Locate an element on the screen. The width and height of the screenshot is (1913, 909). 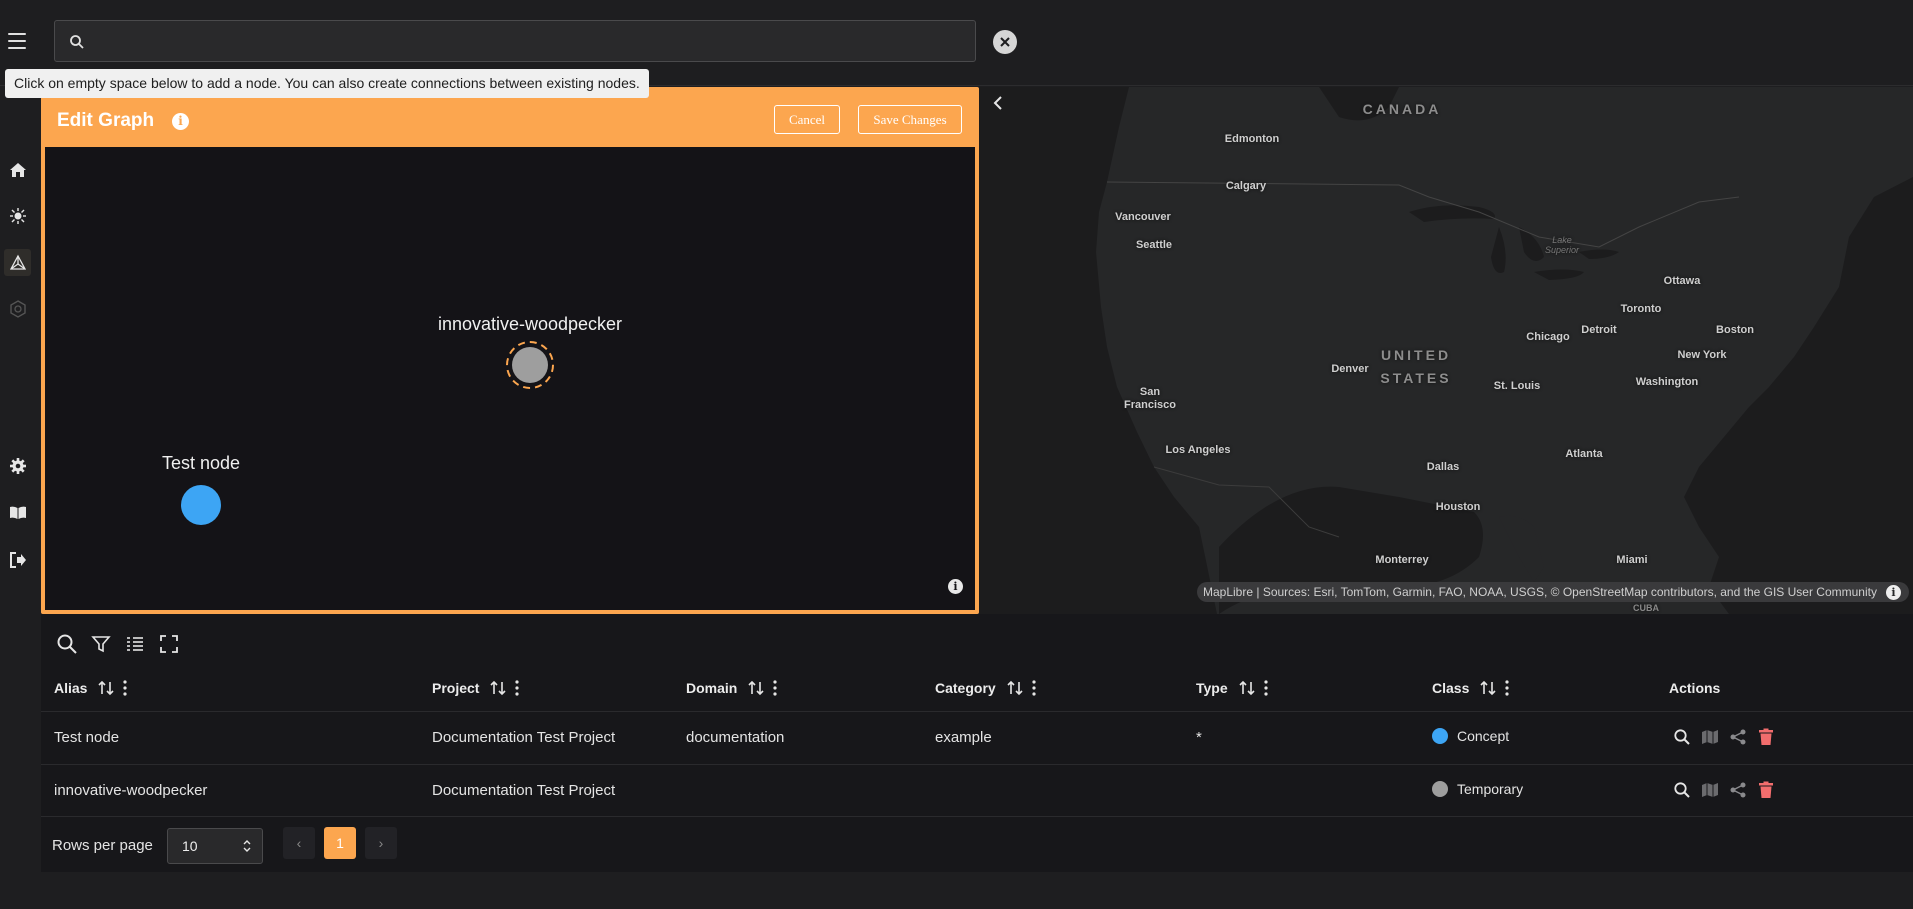
sidebar-item-logout is located at coordinates (17, 559).